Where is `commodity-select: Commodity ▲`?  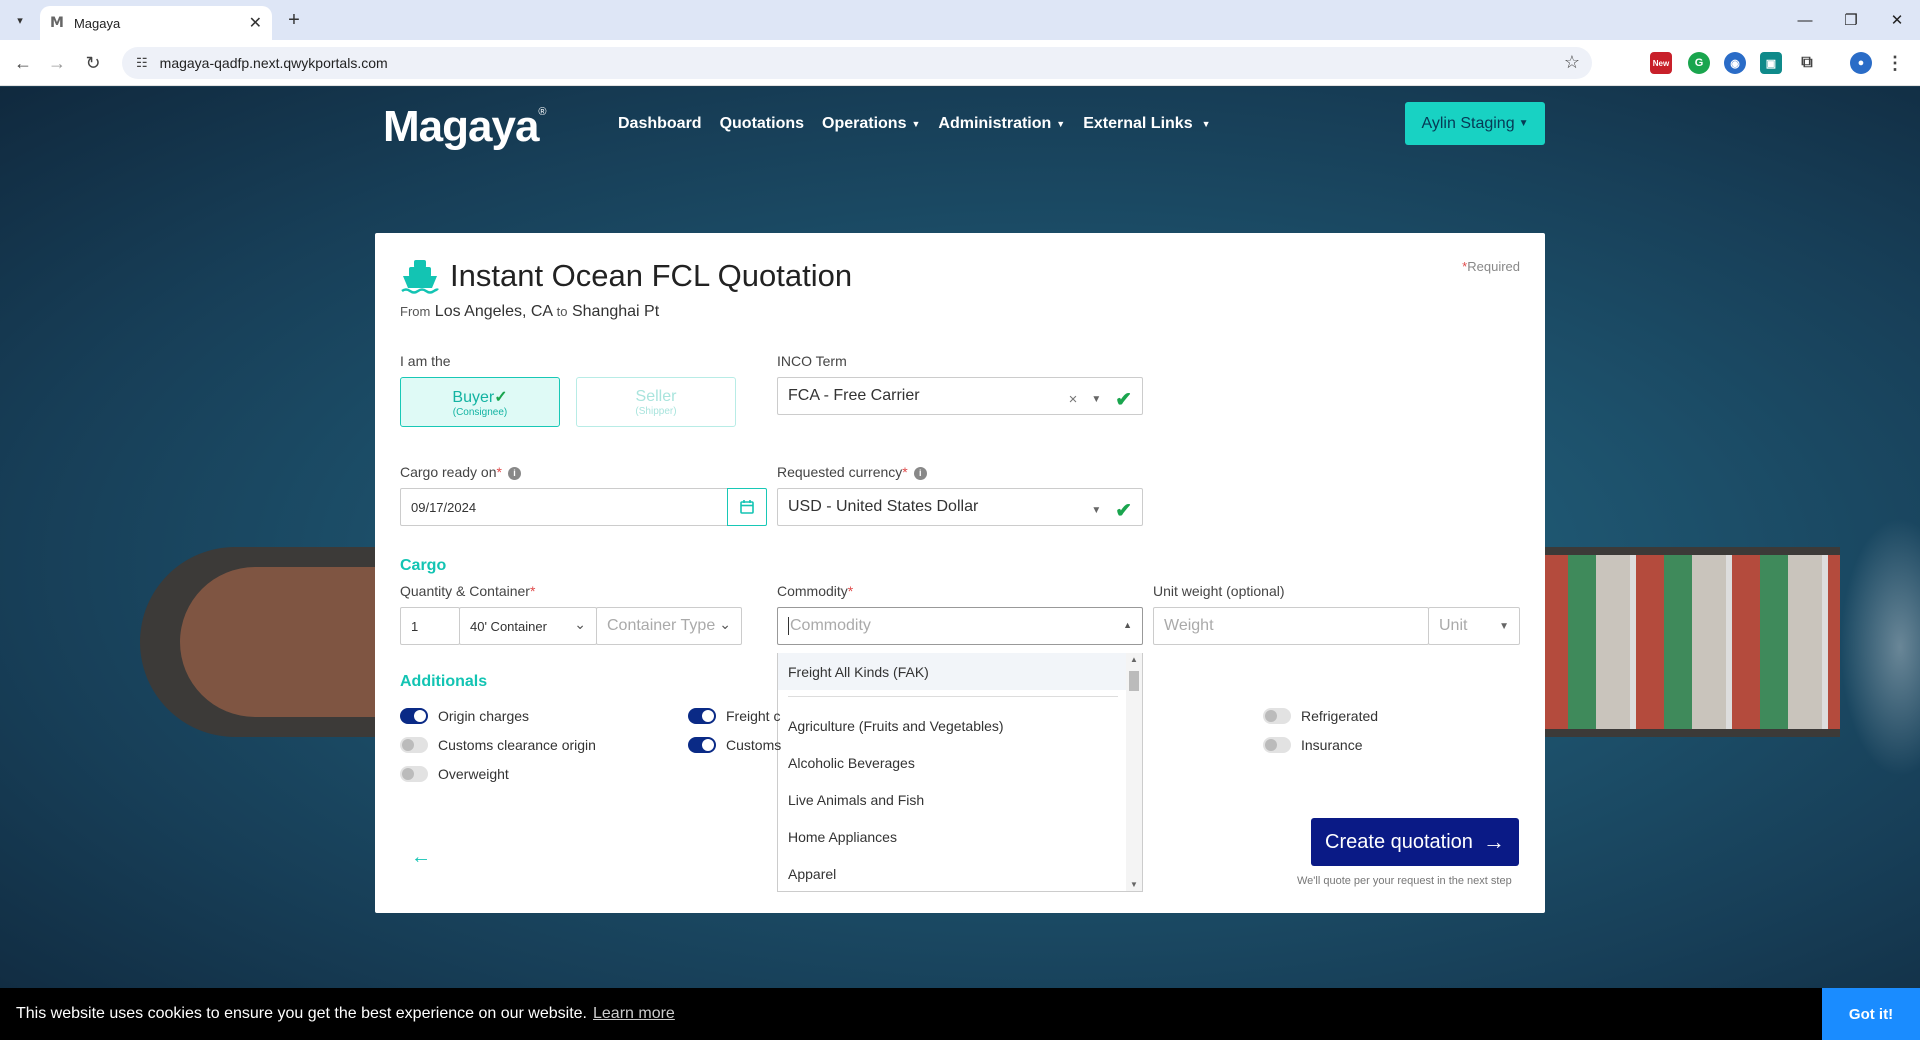
commodity-select: Commodity ▲ is located at coordinates (960, 626).